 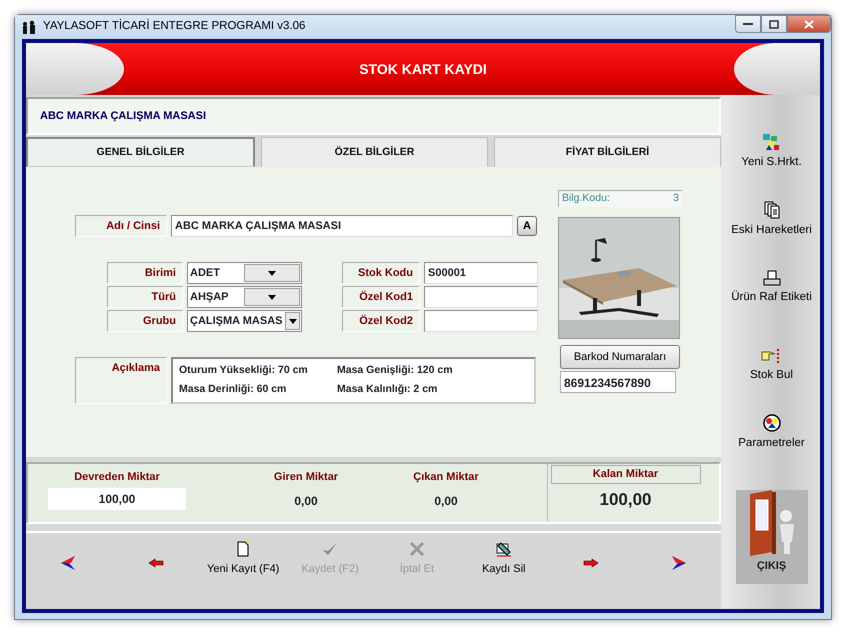 I want to click on description-text: Masa Genişliği: 120 cm, so click(x=395, y=370).